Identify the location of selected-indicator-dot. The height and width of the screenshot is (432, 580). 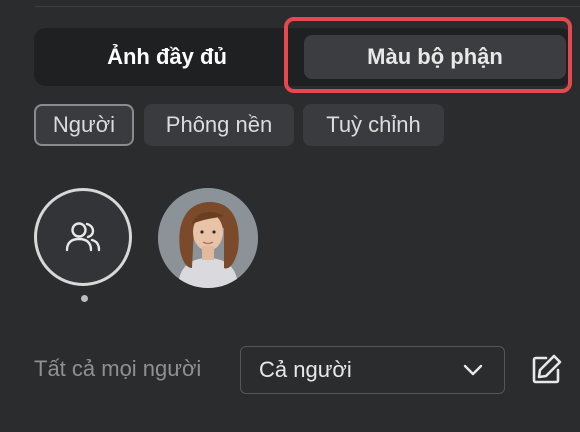
(84, 298).